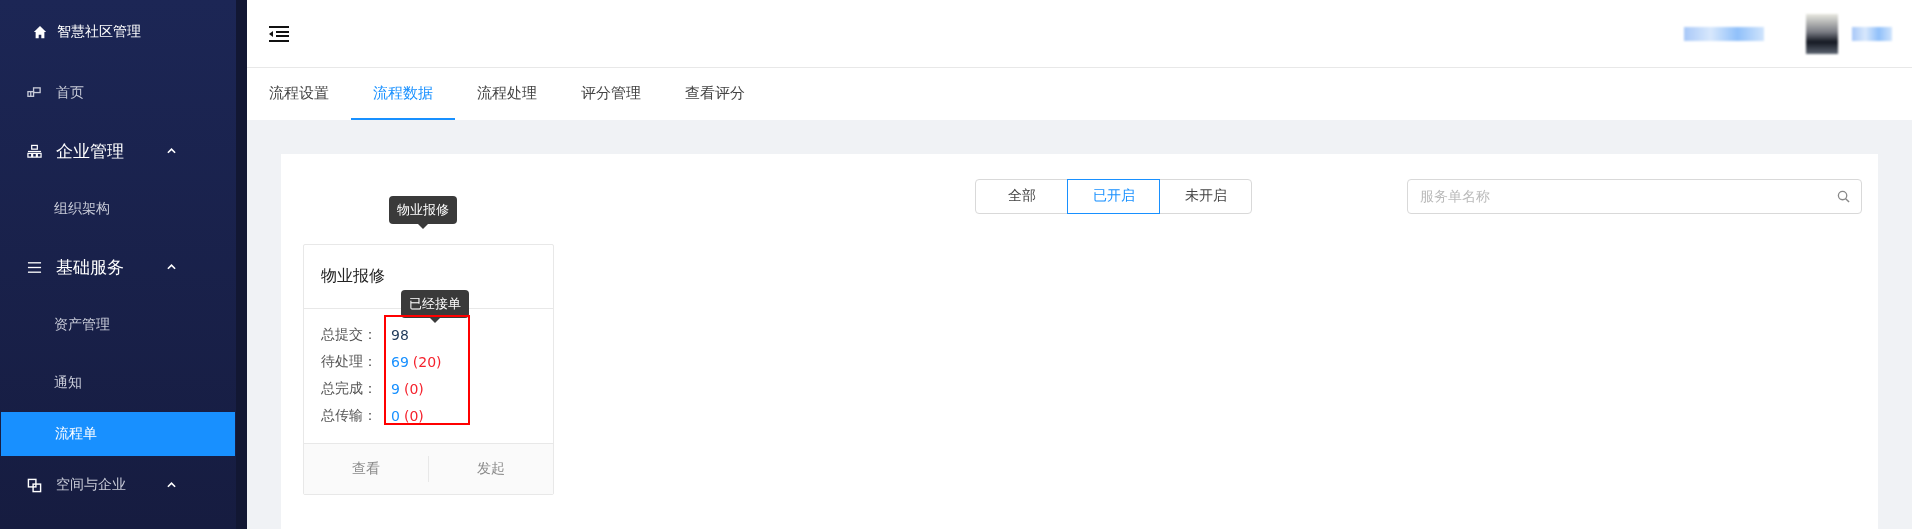 The height and width of the screenshot is (529, 1912). Describe the element at coordinates (611, 94) in the screenshot. I see `tab: 评分管理` at that location.